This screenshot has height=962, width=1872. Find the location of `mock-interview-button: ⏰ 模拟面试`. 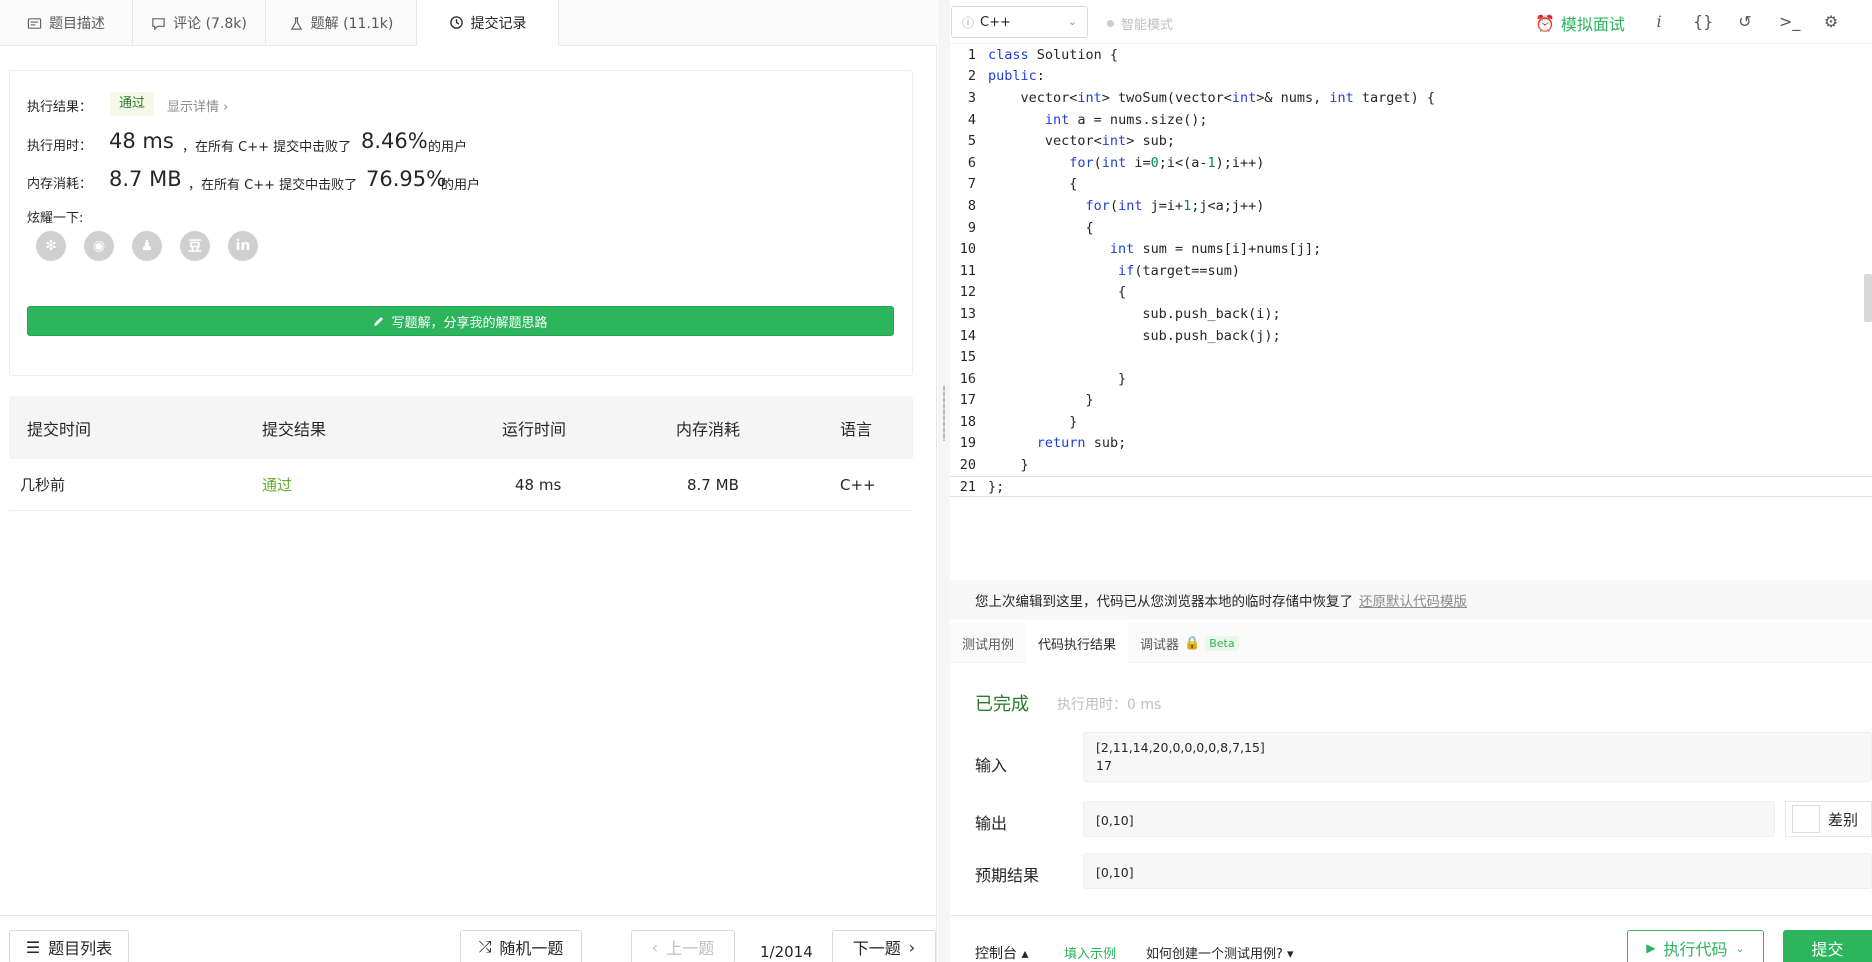

mock-interview-button: ⏰ 模拟面试 is located at coordinates (1580, 23).